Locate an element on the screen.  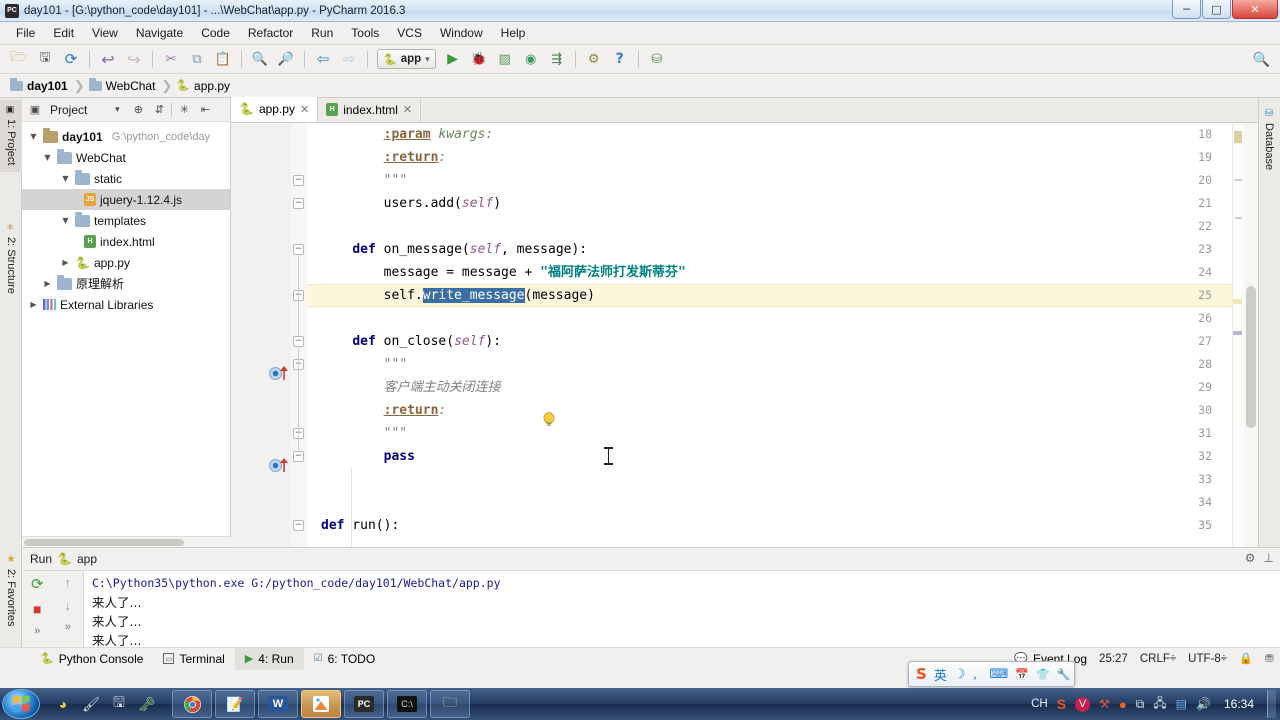
caret-position: 25:27 is located at coordinates (1113, 659).